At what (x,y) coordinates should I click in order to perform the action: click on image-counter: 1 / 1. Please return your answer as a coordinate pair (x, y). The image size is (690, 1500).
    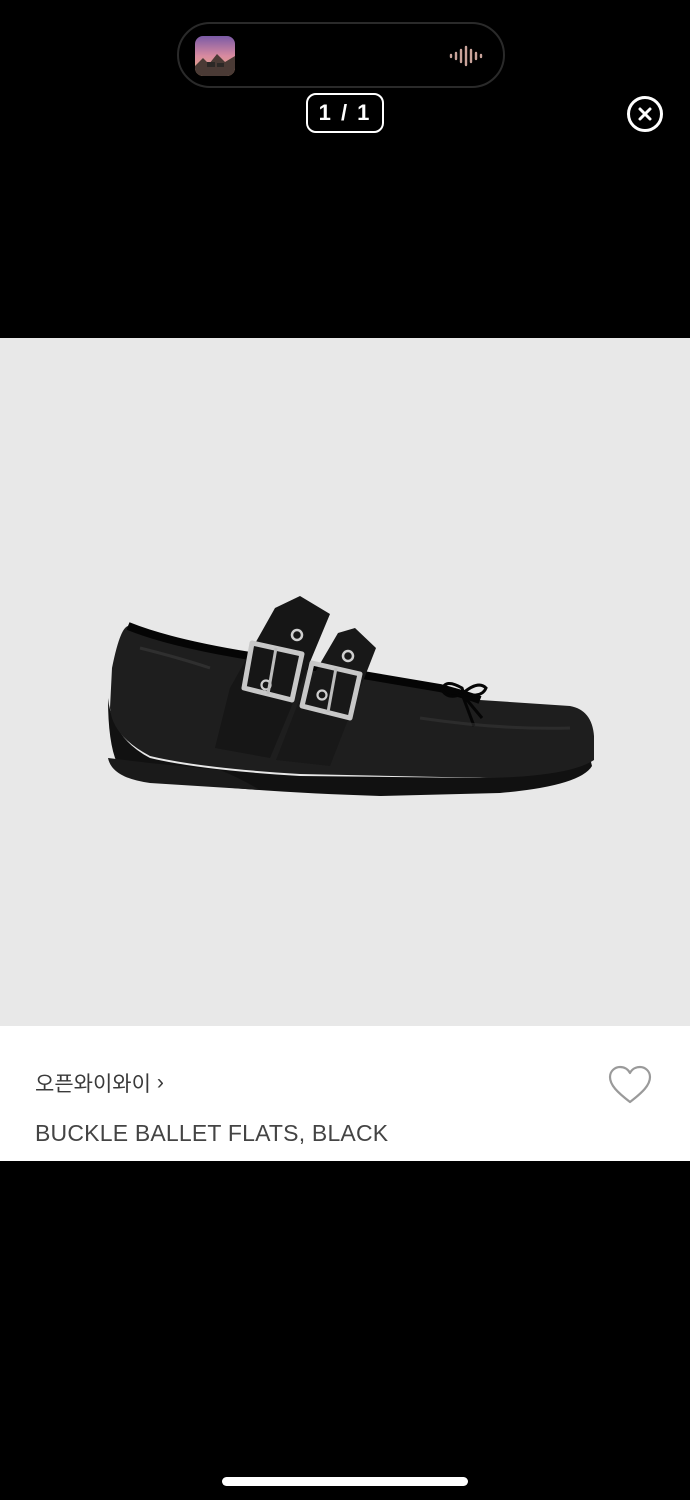
    Looking at the image, I should click on (345, 113).